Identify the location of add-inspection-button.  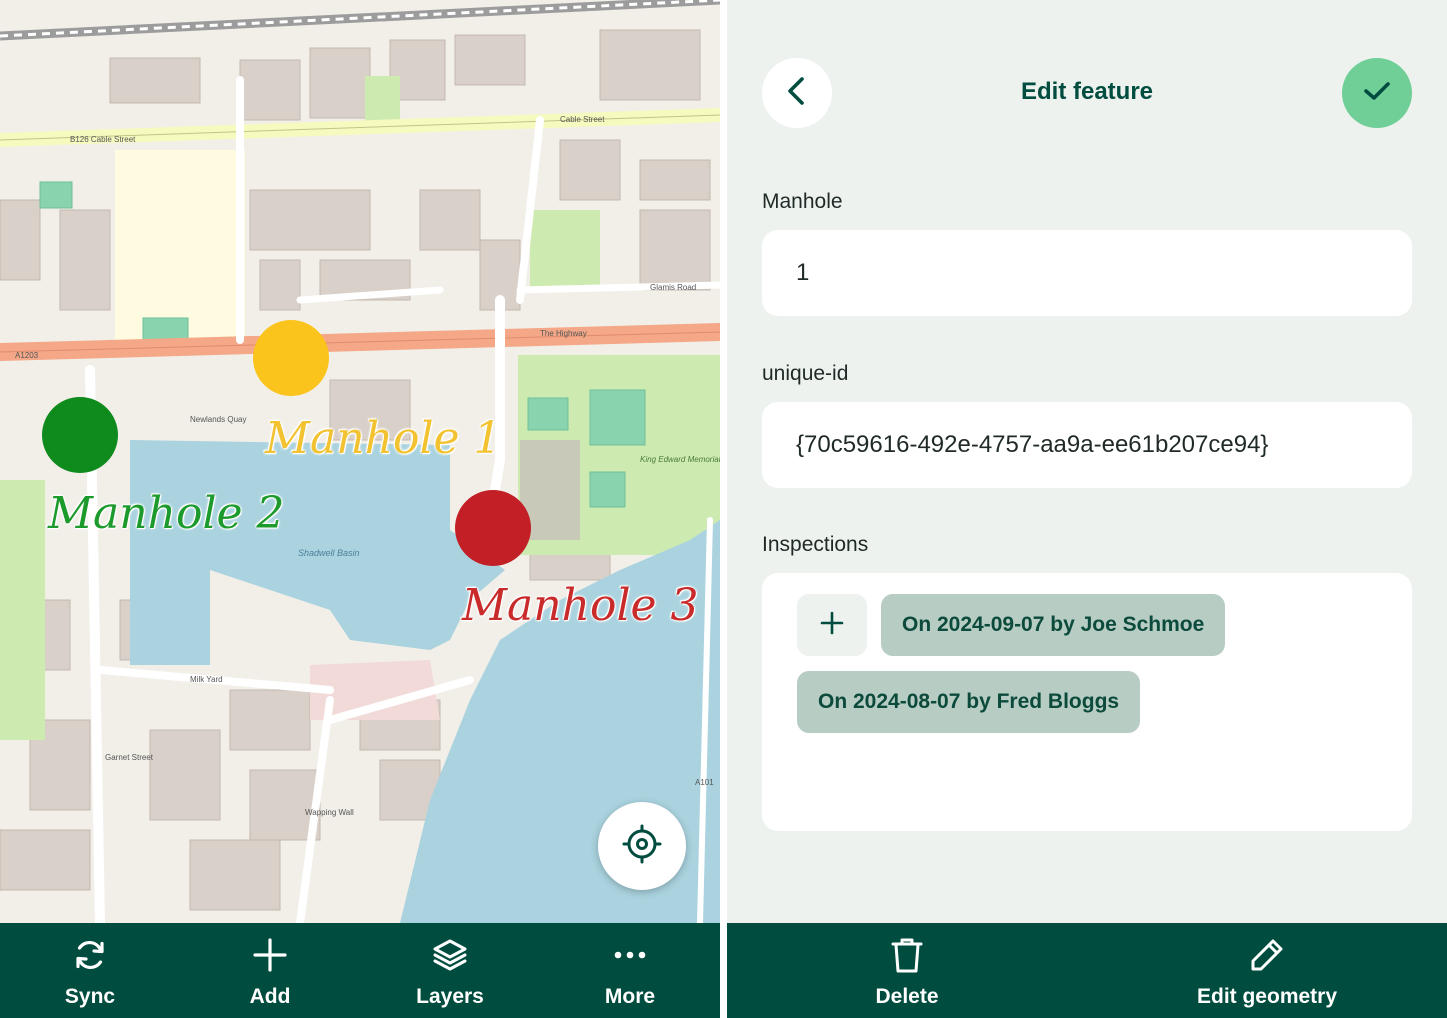
(832, 625).